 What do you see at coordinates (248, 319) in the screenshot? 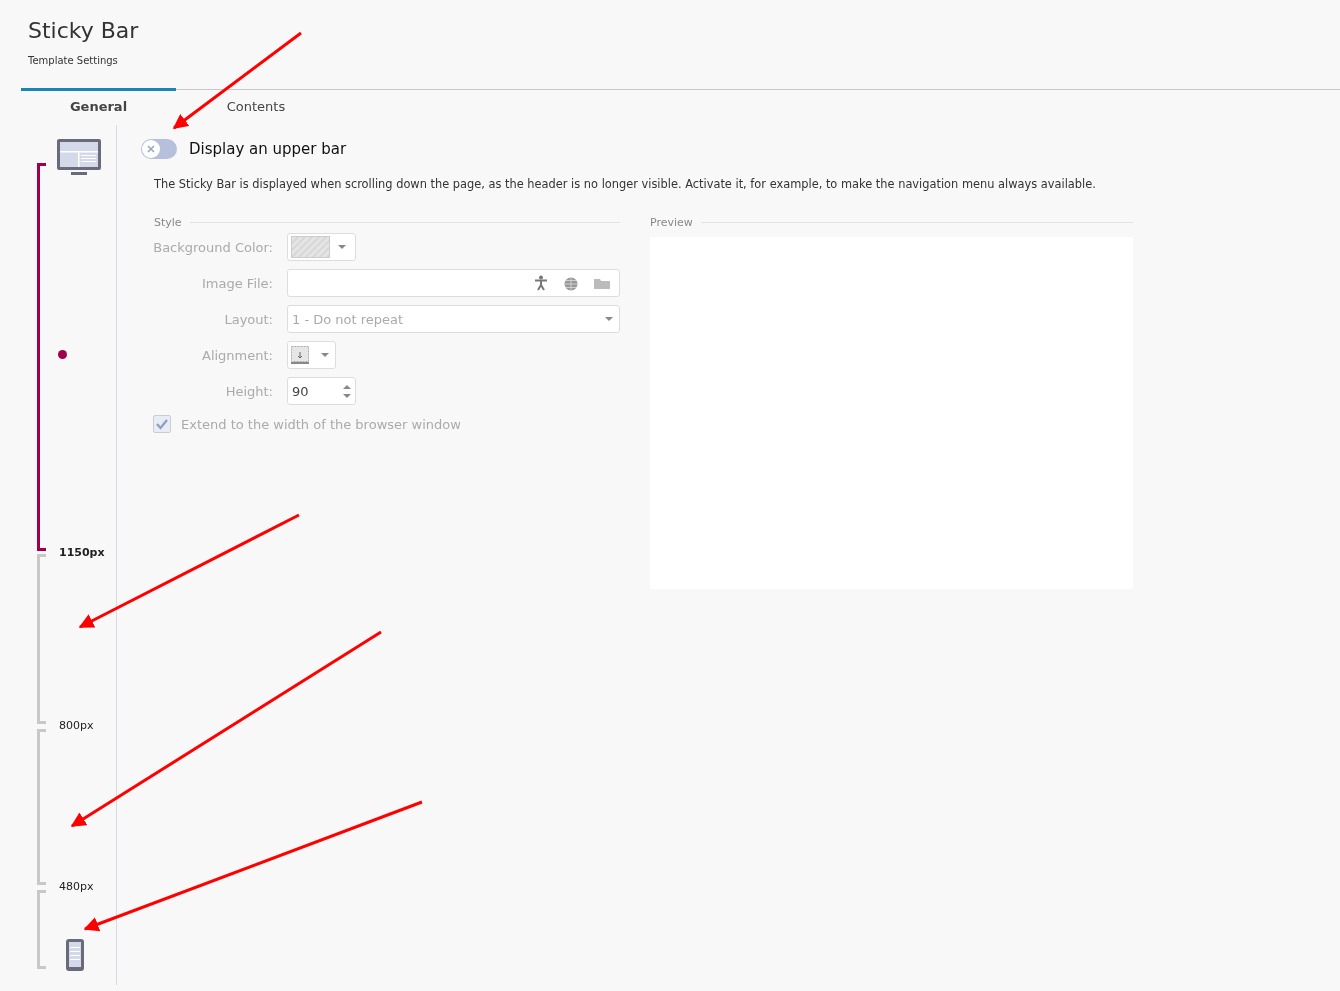
I see `field-label: Layout:` at bounding box center [248, 319].